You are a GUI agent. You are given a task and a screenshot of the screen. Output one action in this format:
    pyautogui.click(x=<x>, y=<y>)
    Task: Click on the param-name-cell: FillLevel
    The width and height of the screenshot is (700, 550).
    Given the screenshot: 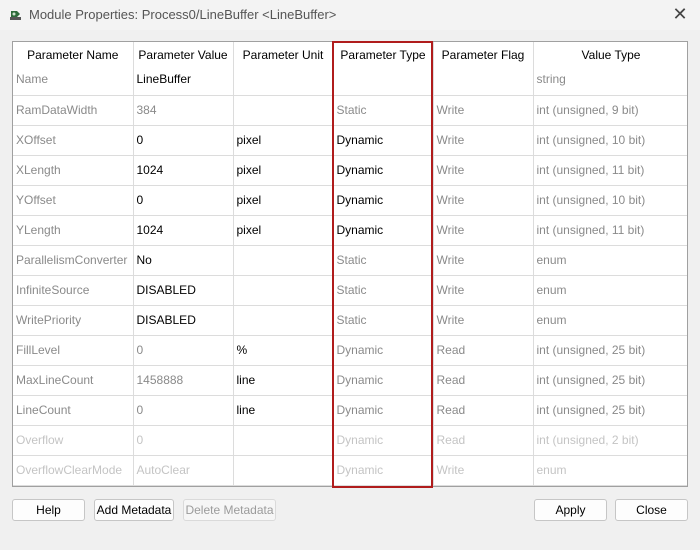 What is the action you would take?
    pyautogui.click(x=73, y=350)
    